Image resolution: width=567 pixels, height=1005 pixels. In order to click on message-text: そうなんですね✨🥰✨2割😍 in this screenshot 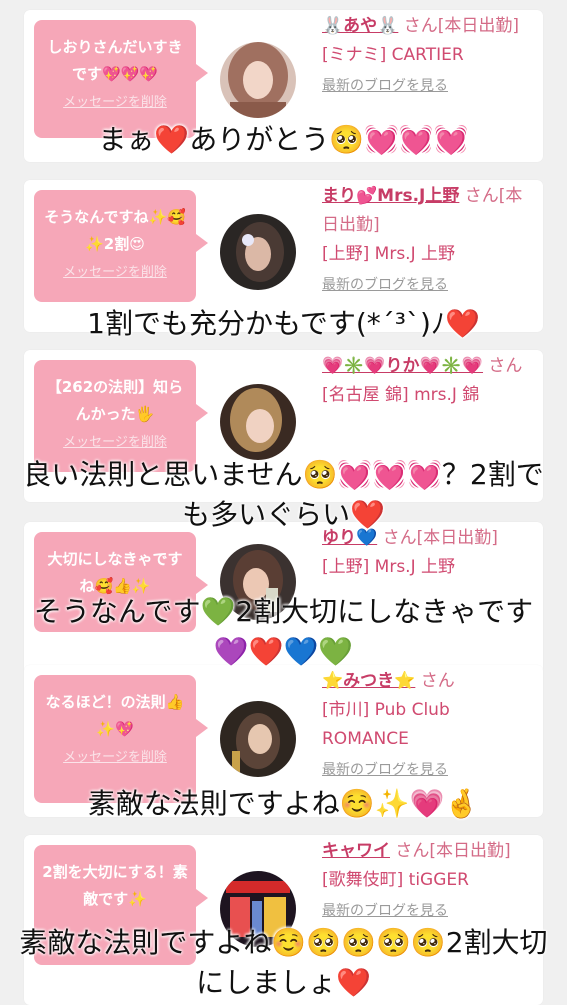, I will do `click(115, 230)`.